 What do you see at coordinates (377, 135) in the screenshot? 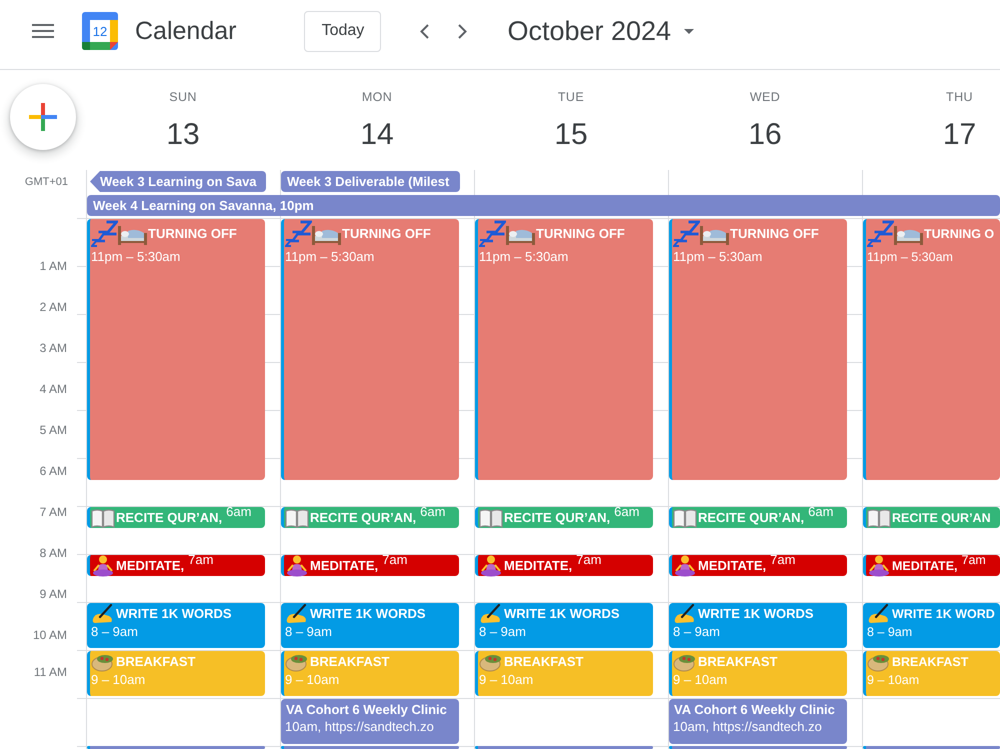
I see `day-date: 14` at bounding box center [377, 135].